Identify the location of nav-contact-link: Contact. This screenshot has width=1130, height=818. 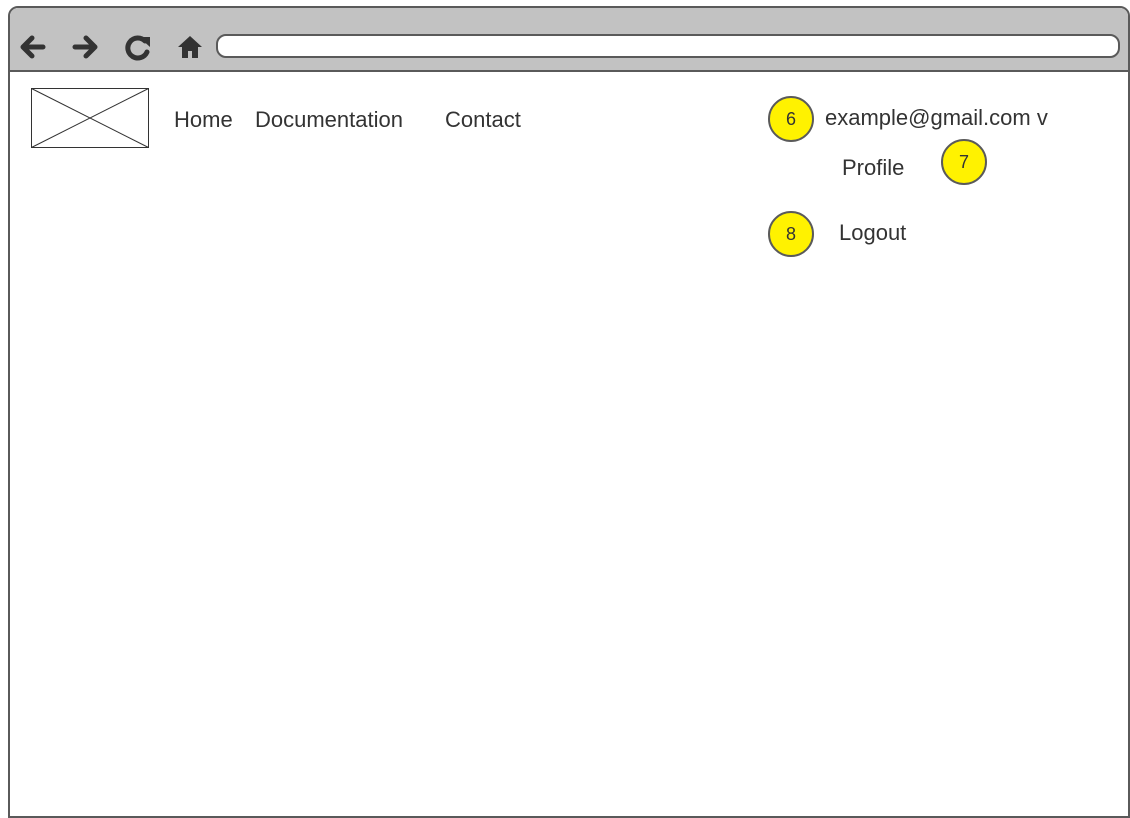
(483, 120).